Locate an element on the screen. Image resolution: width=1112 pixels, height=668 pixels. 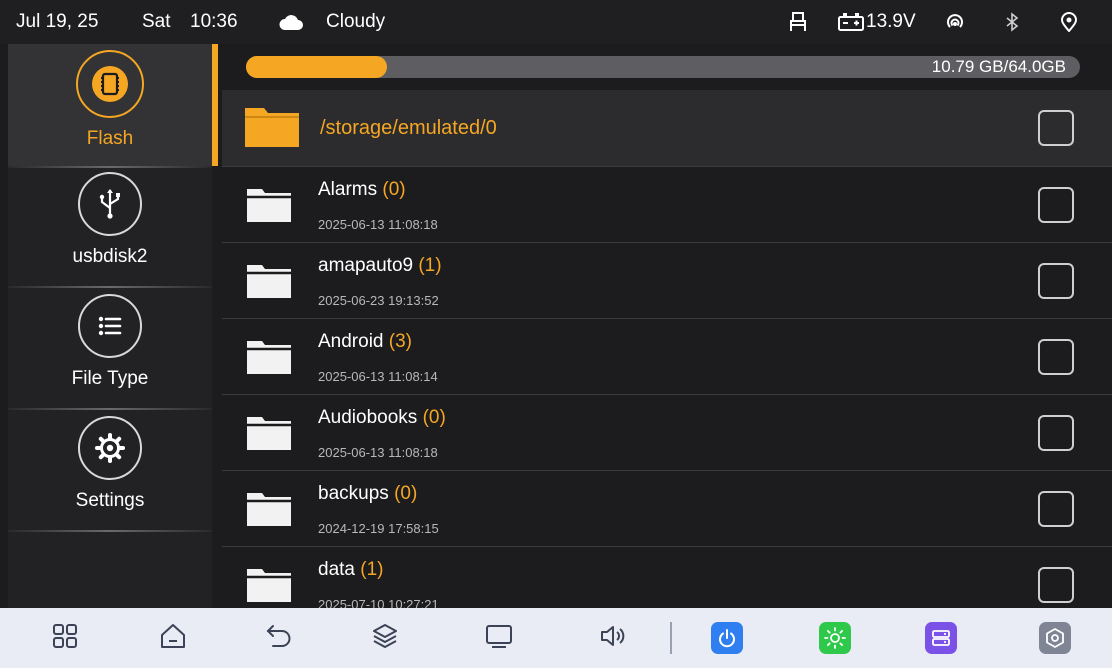
apps-icon is located at coordinates (65, 638).